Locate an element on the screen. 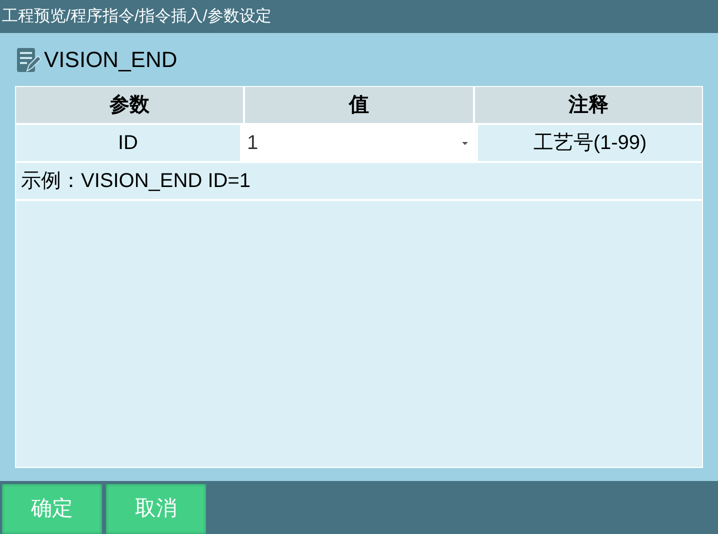 The height and width of the screenshot is (534, 718). table-cell: 工艺号(1-99) is located at coordinates (589, 143).